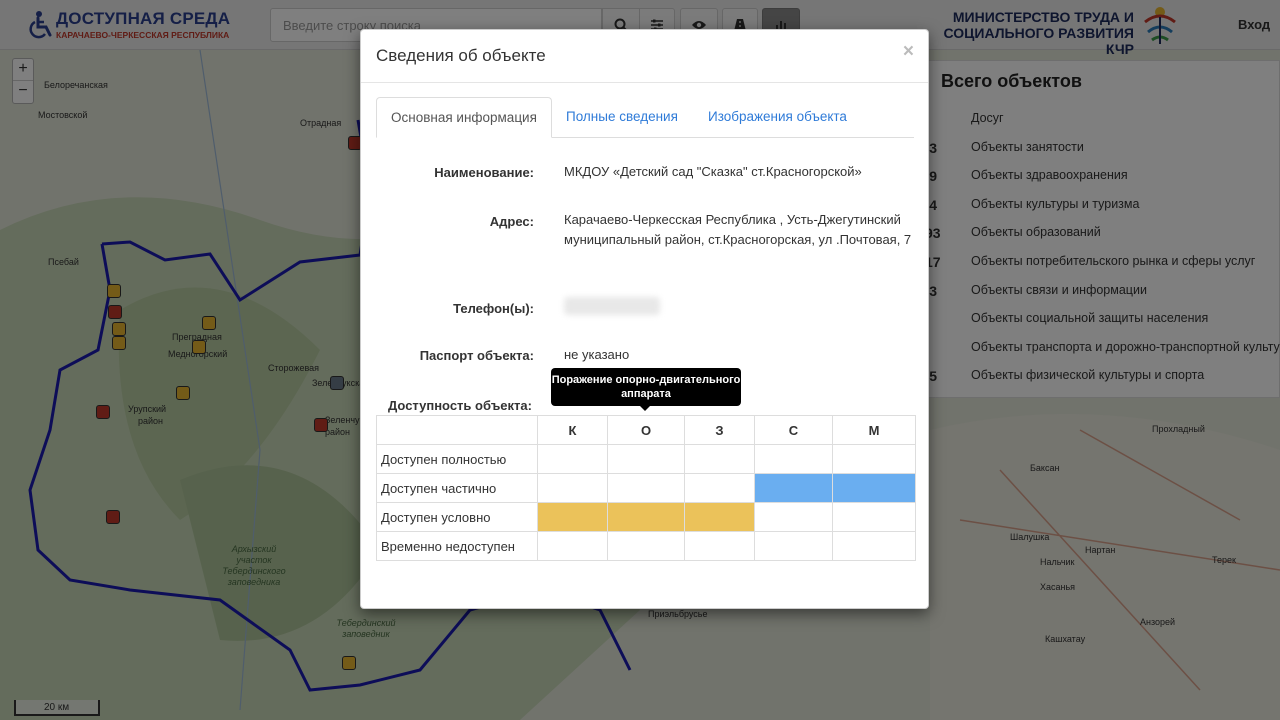 This screenshot has height=720, width=1280. I want to click on column-header-m: М, so click(874, 430).